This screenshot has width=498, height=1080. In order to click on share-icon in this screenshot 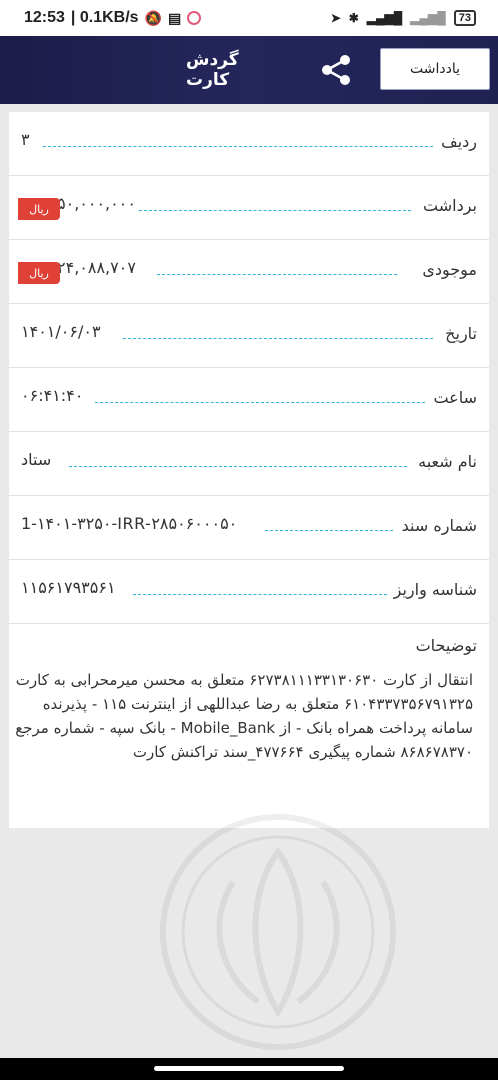, I will do `click(336, 70)`.